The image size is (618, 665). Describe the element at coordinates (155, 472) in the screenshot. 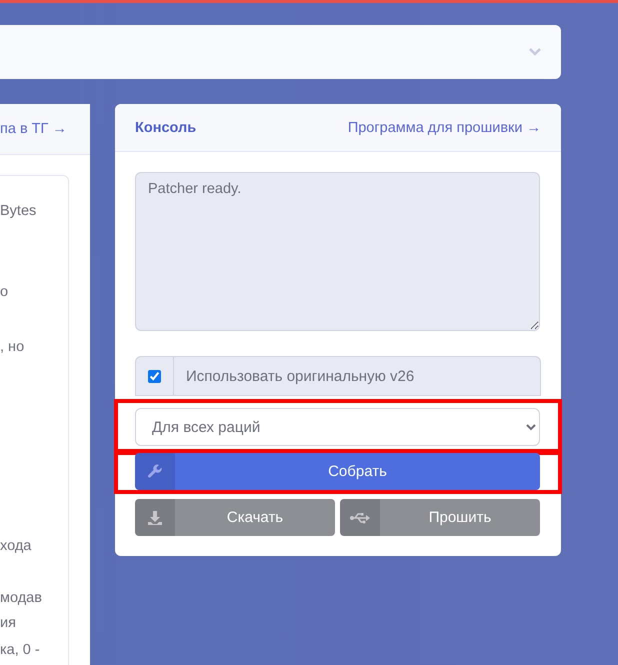

I see `wrench-icon` at that location.